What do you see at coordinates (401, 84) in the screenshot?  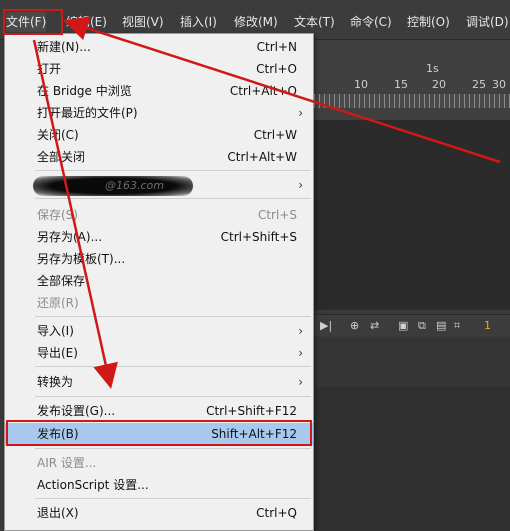 I see `ruler-tick: 15` at bounding box center [401, 84].